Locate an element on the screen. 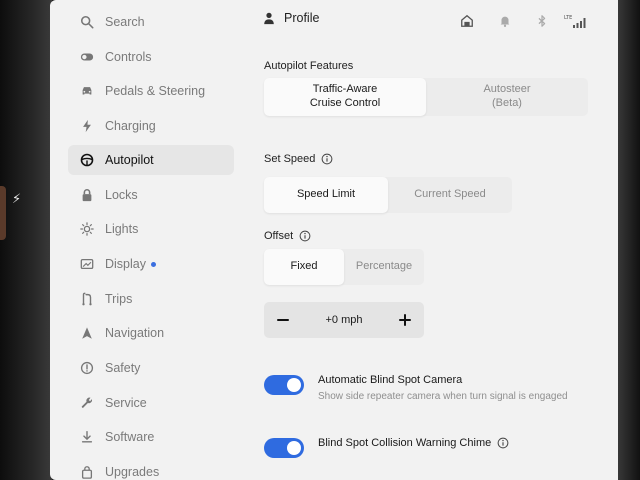 The width and height of the screenshot is (640, 480). bell-icon is located at coordinates (505, 21).